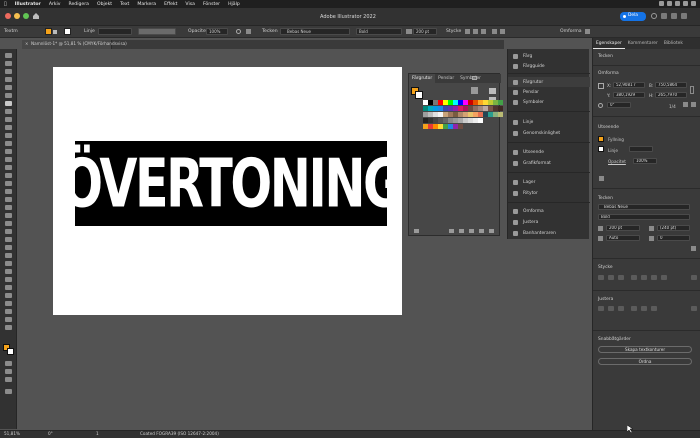 Image resolution: width=700 pixels, height=438 pixels. What do you see at coordinates (623, 238) in the screenshot?
I see `kerning-field: Auto` at bounding box center [623, 238].